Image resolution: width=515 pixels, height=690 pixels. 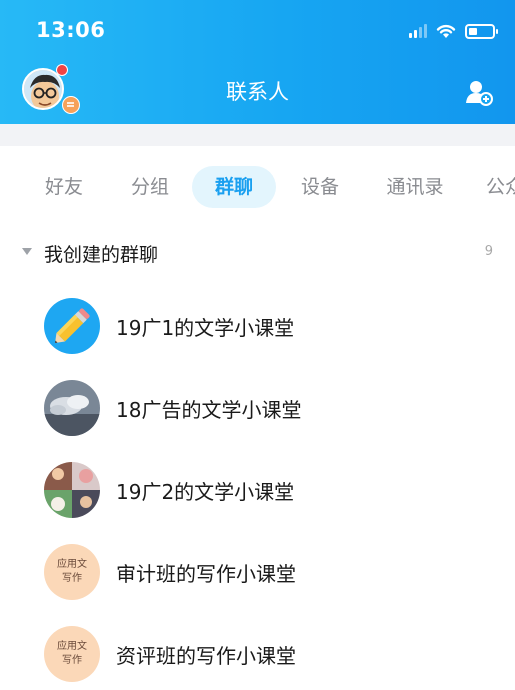 I want to click on list-item: 19广2的文学小课堂, so click(x=257, y=491).